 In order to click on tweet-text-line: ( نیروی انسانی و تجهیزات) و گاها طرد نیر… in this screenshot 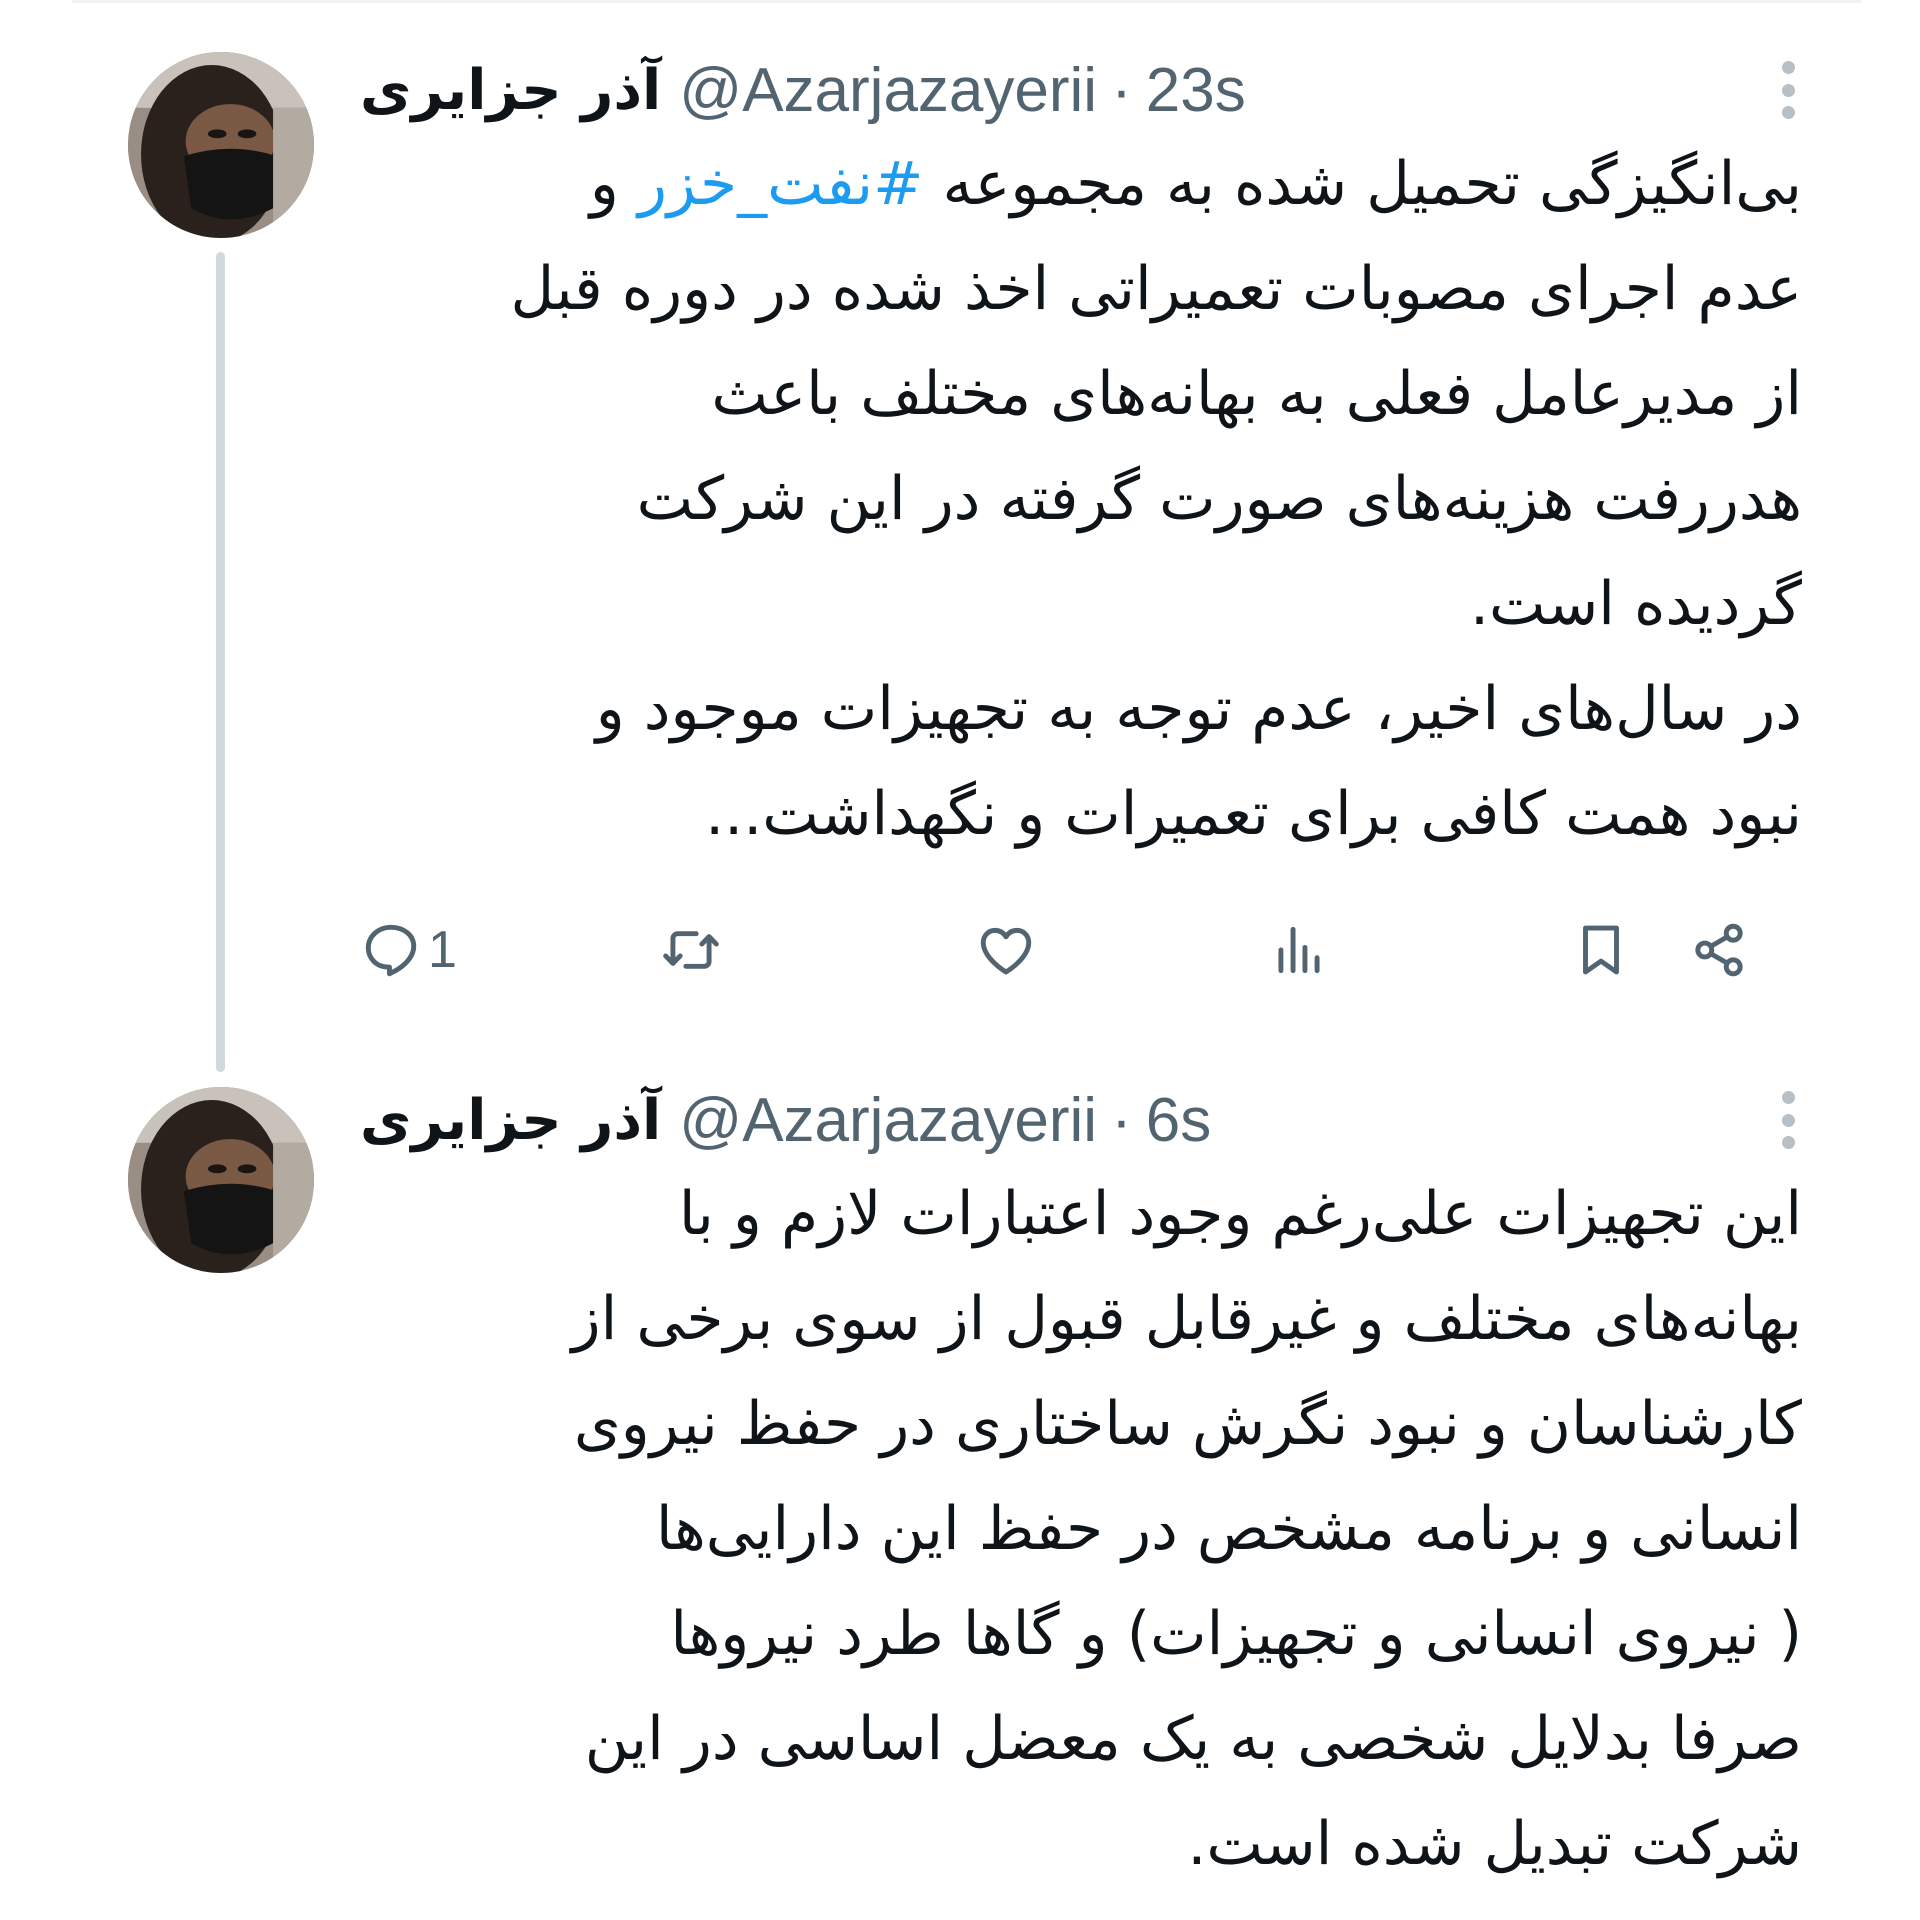, I will do `click(1236, 1634)`.